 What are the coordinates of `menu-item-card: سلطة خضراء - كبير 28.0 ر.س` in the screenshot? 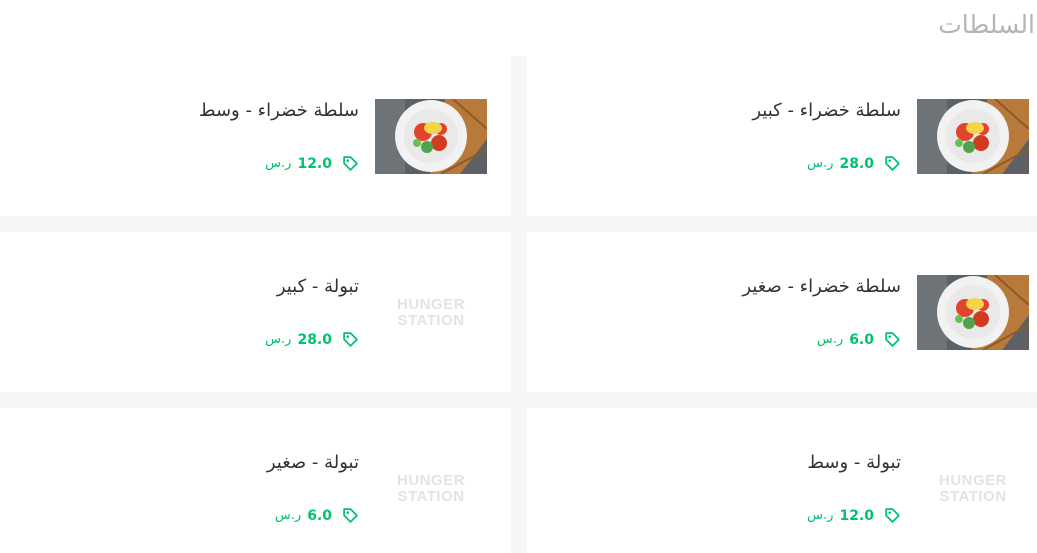 It's located at (782, 136).